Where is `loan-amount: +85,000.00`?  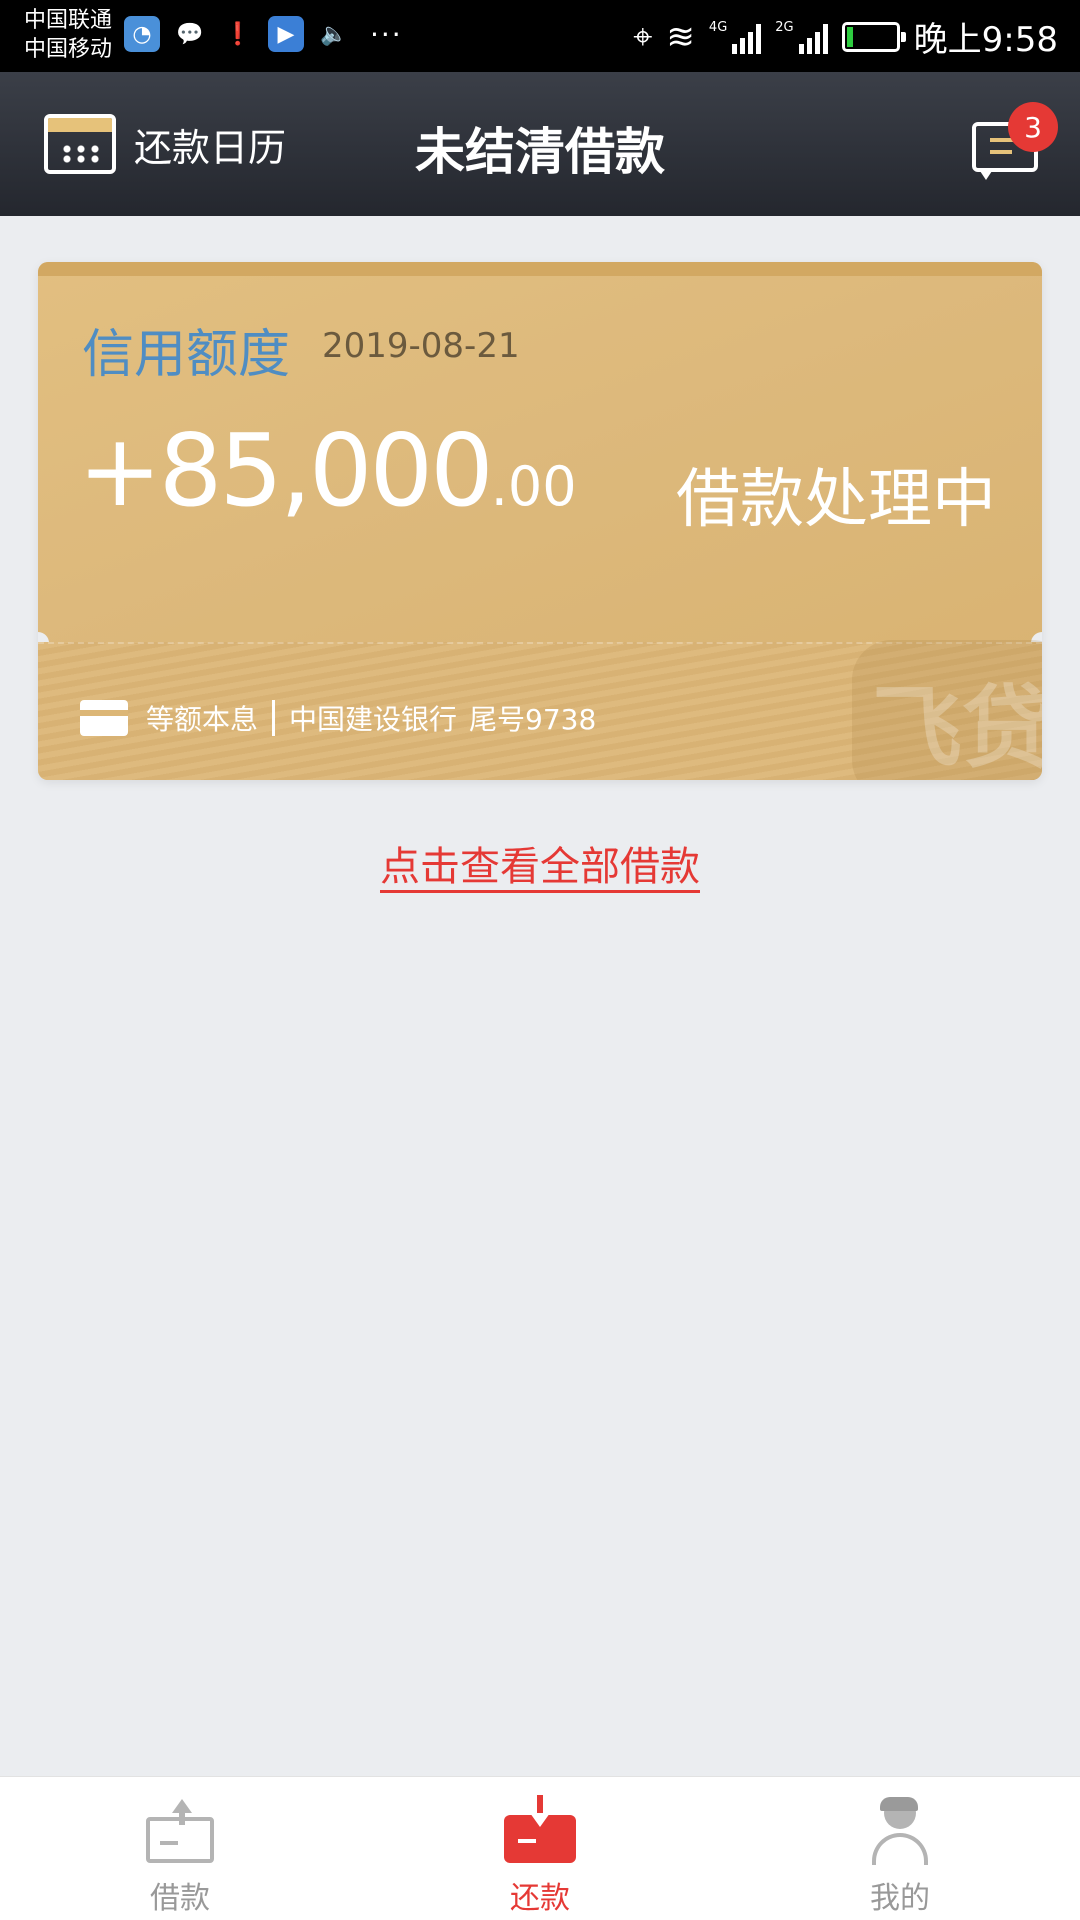 loan-amount: +85,000.00 is located at coordinates (327, 470).